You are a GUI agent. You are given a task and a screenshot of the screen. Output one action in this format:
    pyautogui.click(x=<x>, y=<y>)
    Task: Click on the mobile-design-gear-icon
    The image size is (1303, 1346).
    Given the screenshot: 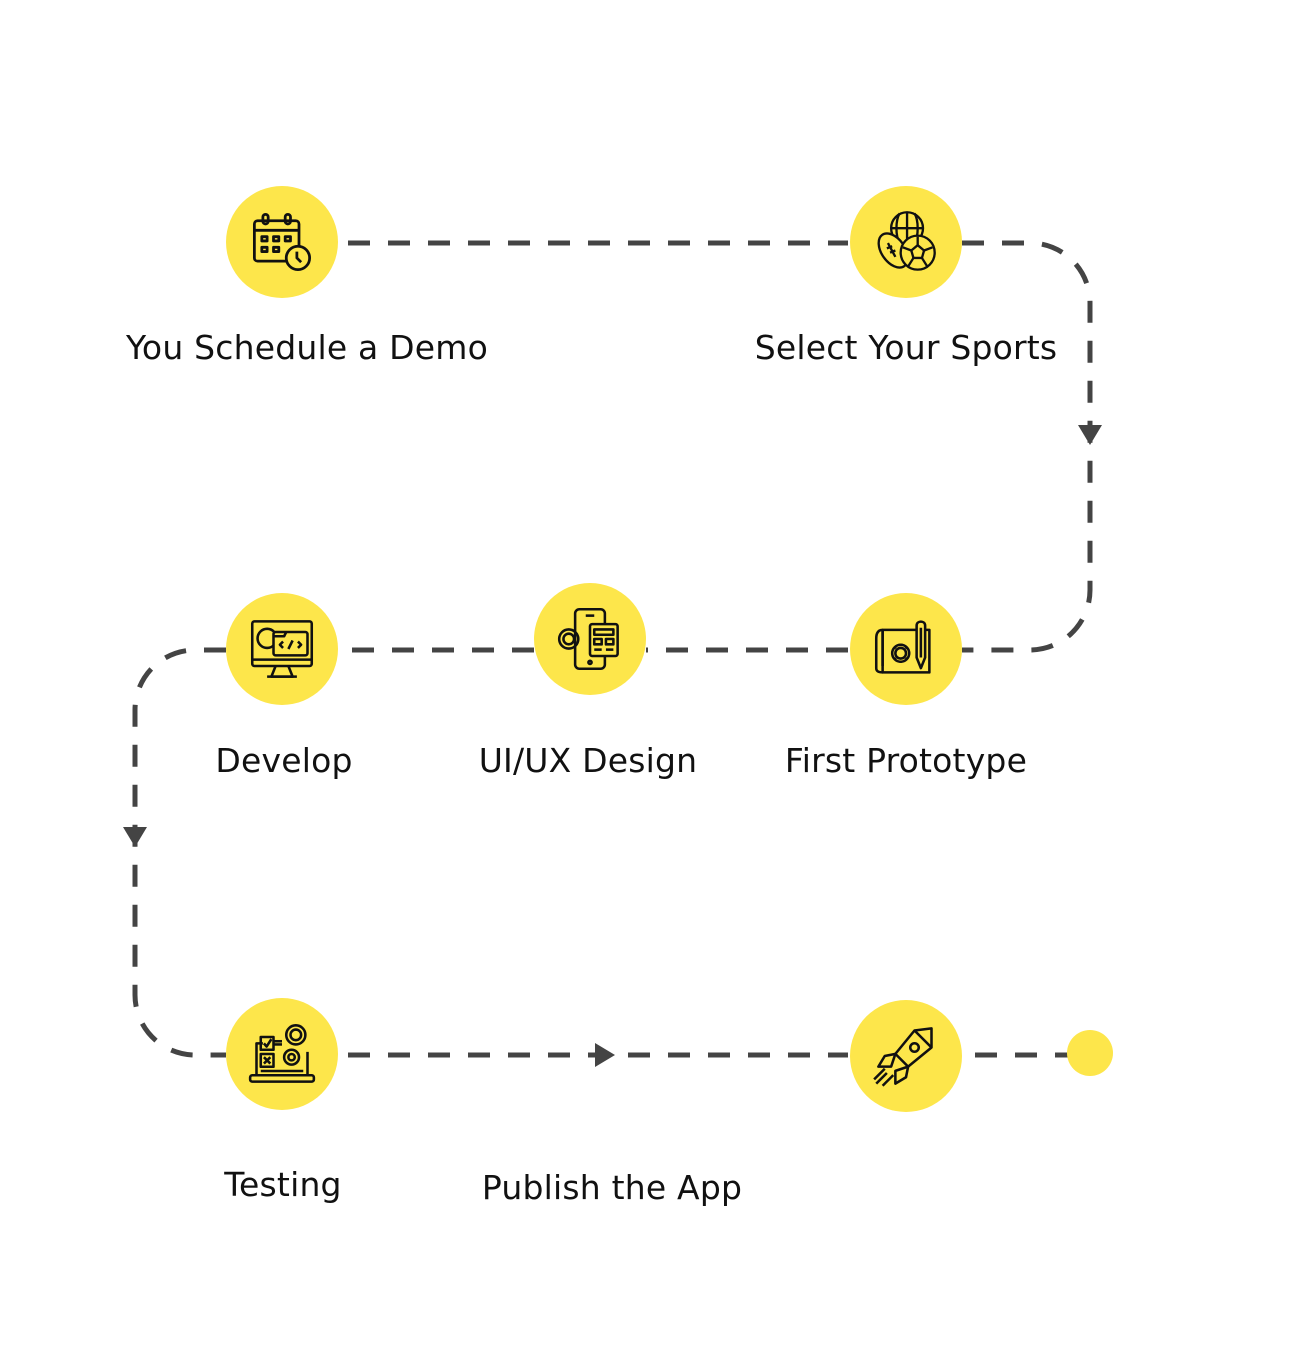 What is the action you would take?
    pyautogui.click(x=588, y=639)
    